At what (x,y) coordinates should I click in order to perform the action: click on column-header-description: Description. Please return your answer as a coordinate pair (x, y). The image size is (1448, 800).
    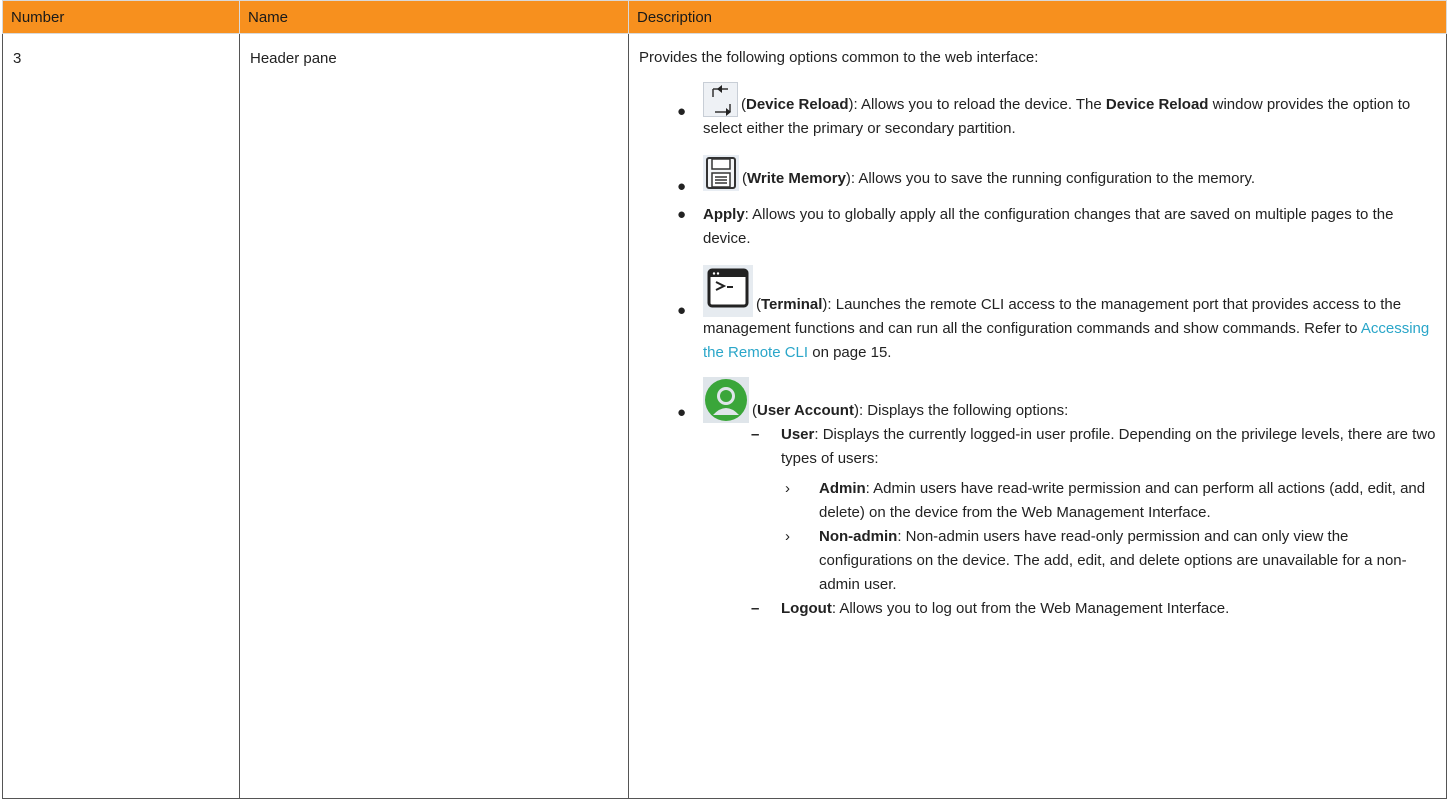
    Looking at the image, I should click on (1037, 17).